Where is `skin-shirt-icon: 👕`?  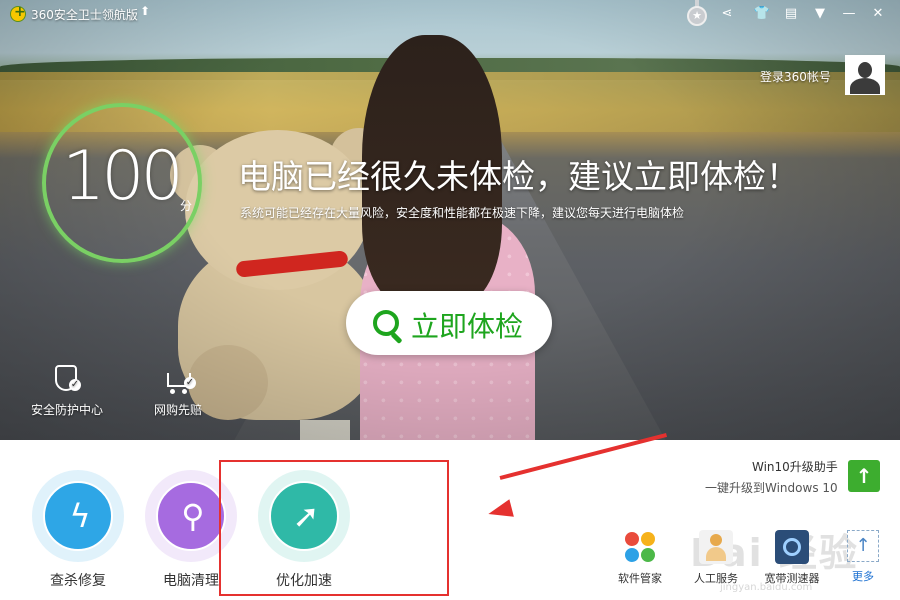
skin-shirt-icon: 👕 is located at coordinates (762, 14).